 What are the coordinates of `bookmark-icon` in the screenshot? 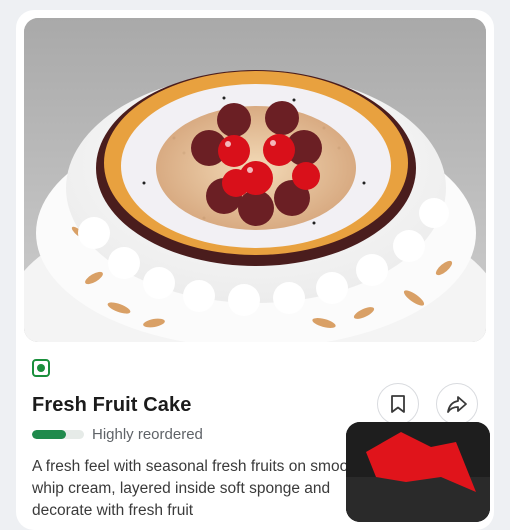 It's located at (398, 404).